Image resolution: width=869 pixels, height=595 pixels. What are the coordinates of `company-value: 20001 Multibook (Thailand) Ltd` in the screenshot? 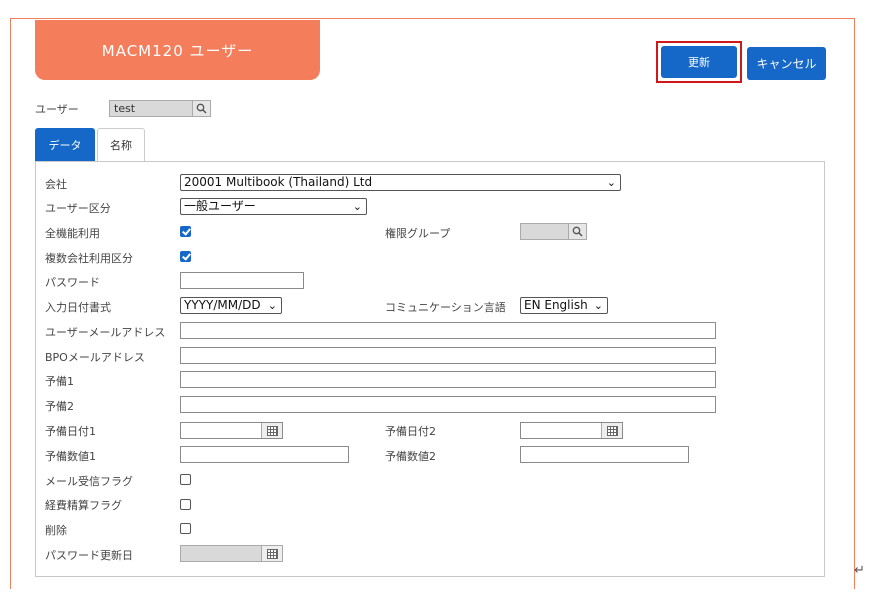 It's located at (278, 182).